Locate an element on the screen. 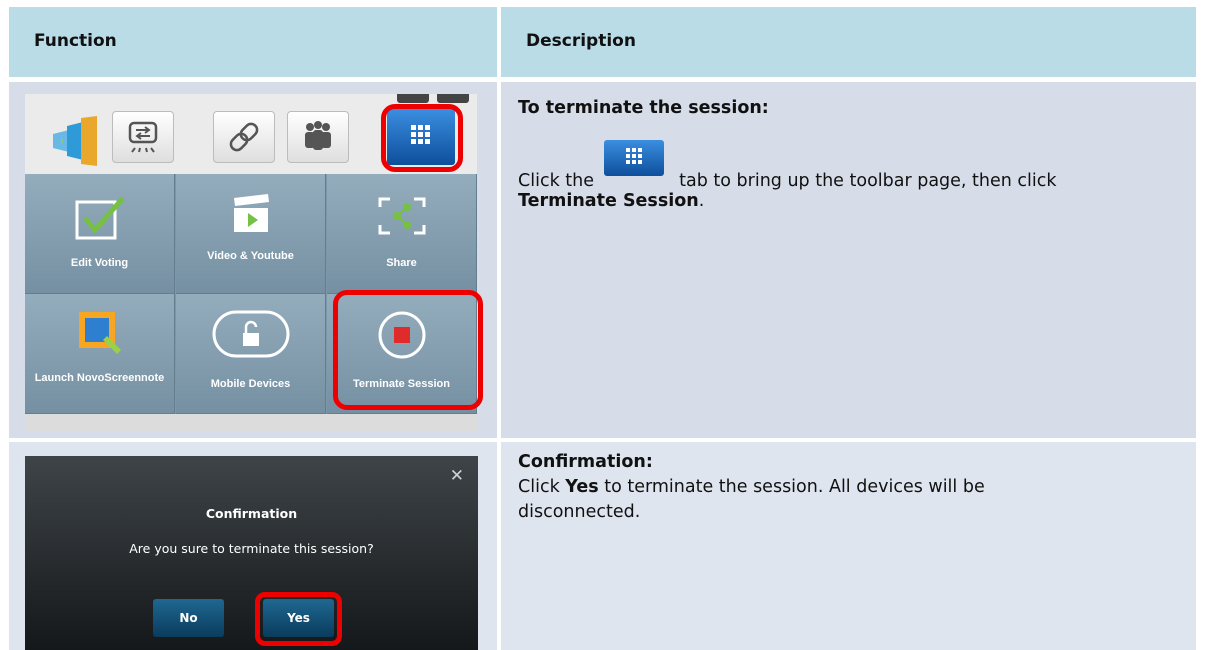 The width and height of the screenshot is (1205, 650). dialog-title: Confirmation is located at coordinates (251, 513).